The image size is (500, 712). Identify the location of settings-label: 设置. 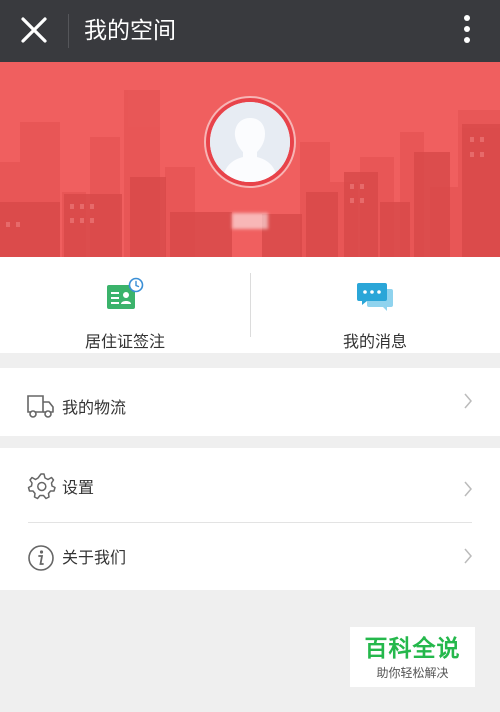
(78, 487).